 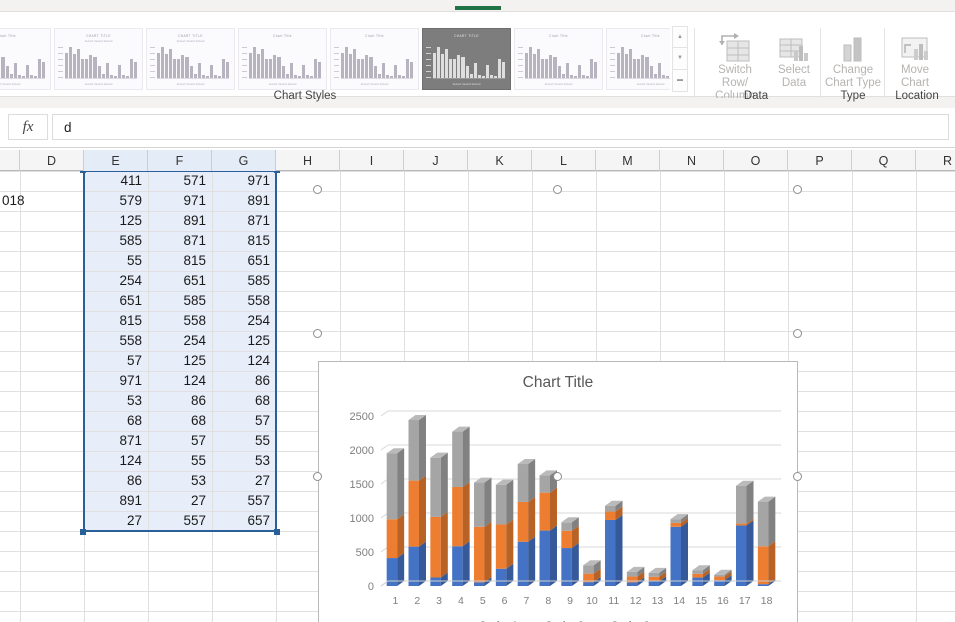 What do you see at coordinates (180, 521) in the screenshot?
I see `cell-F18: 557` at bounding box center [180, 521].